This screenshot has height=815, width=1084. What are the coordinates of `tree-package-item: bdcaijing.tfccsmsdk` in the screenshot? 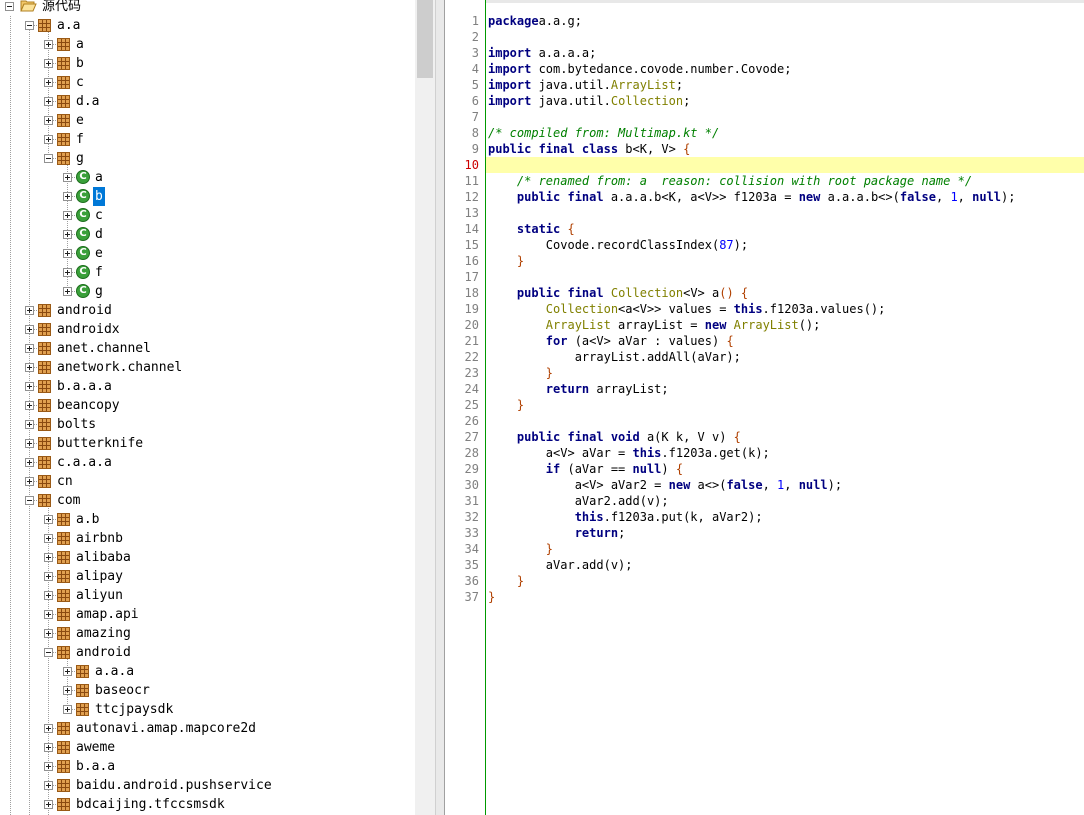 It's located at (207, 804).